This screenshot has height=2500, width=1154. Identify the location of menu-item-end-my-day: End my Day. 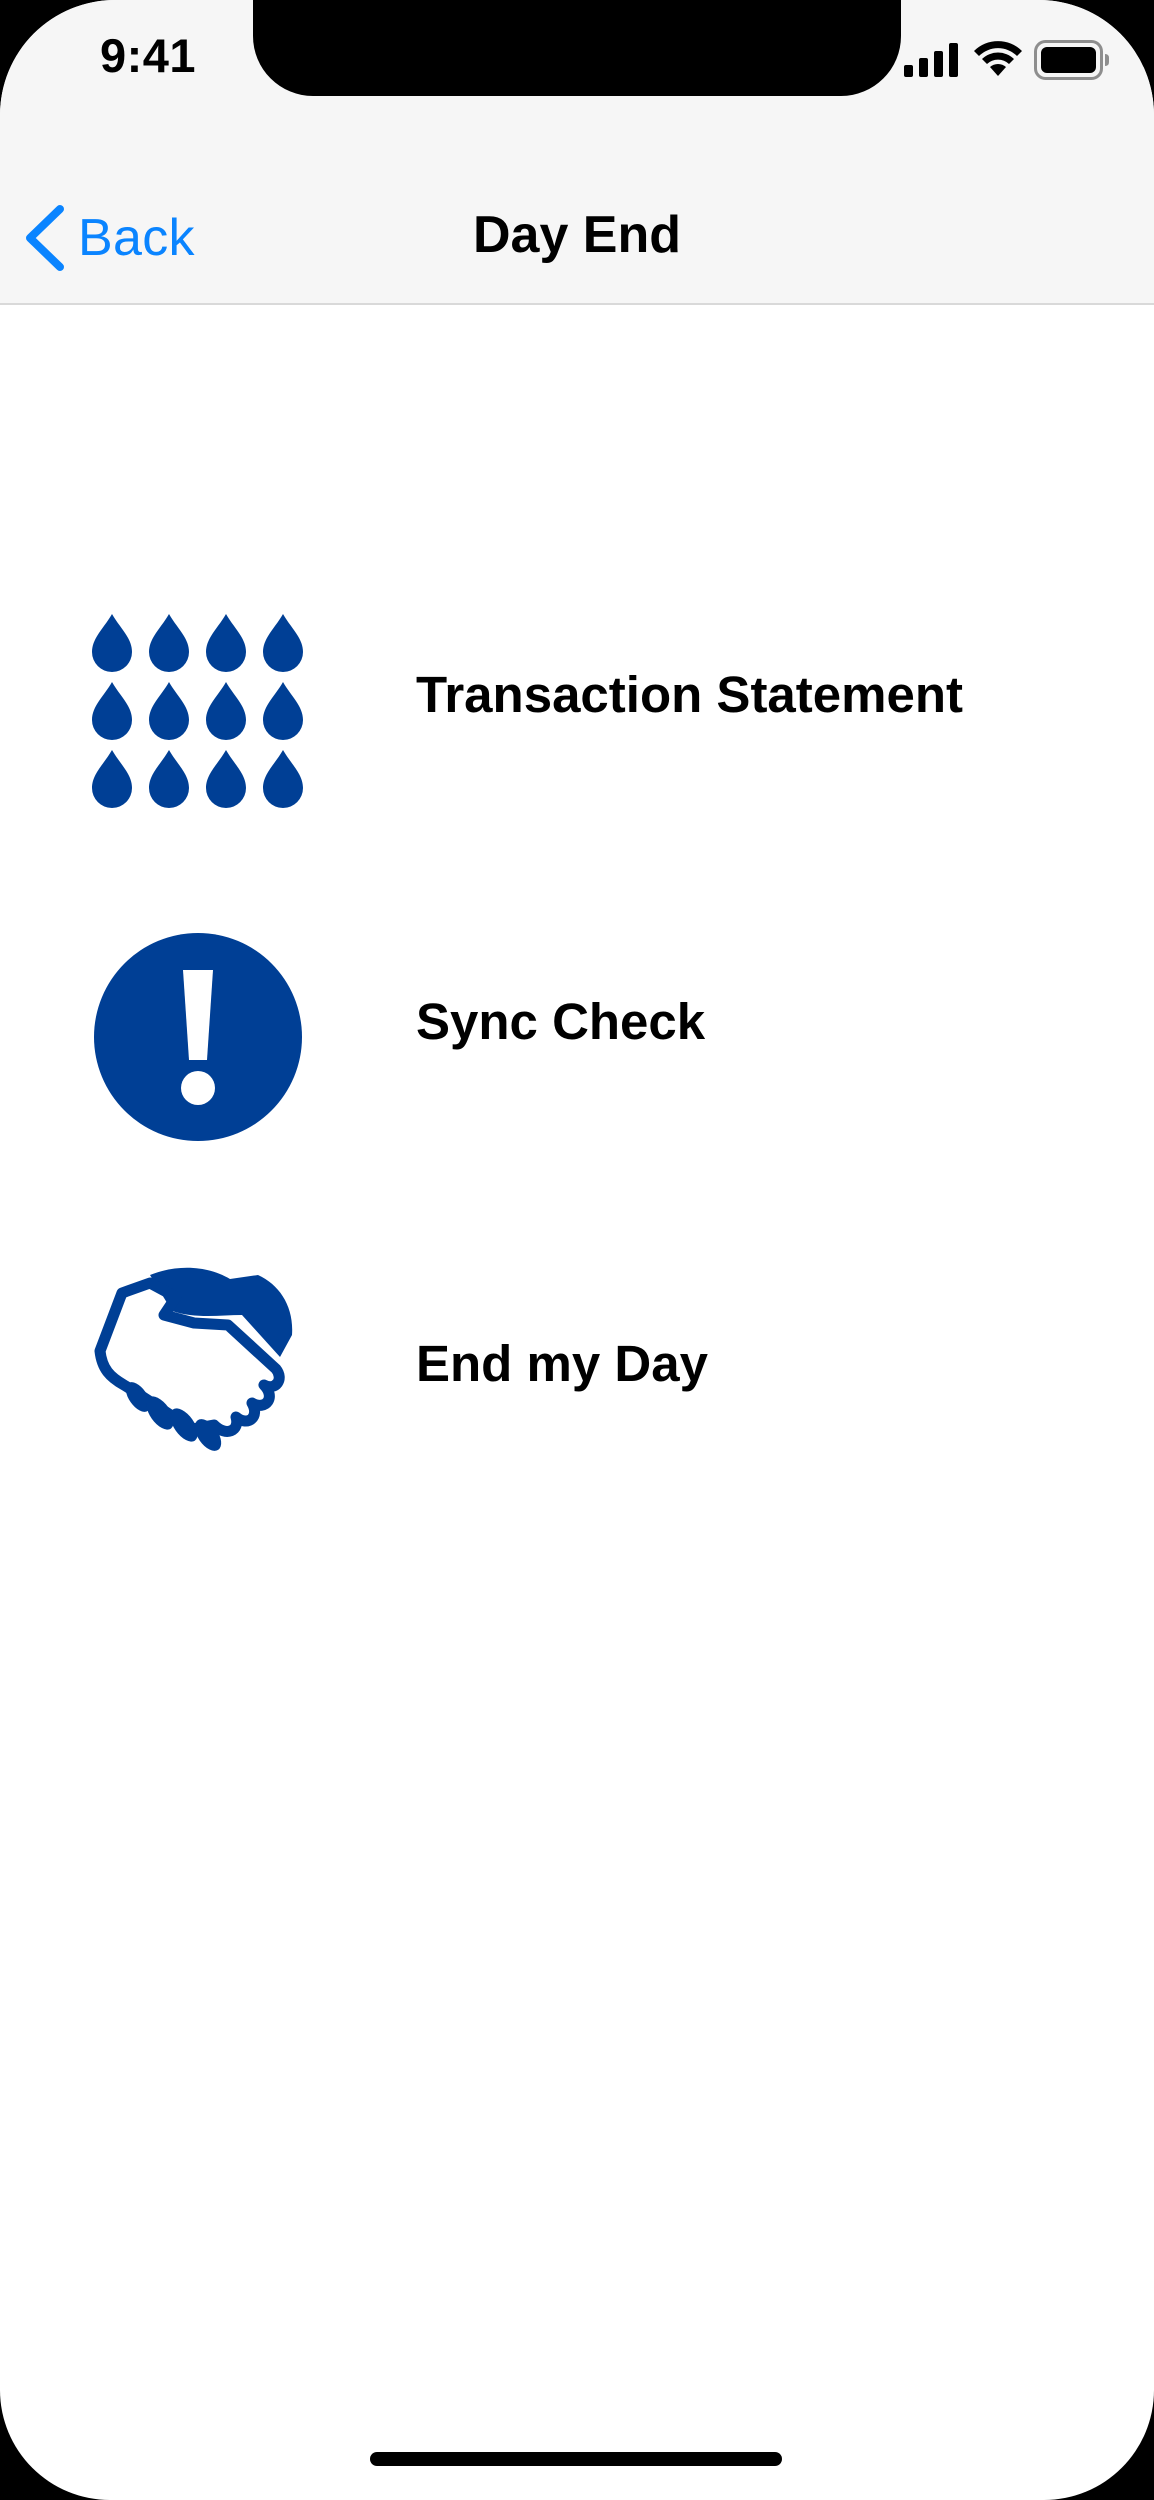
(577, 1370).